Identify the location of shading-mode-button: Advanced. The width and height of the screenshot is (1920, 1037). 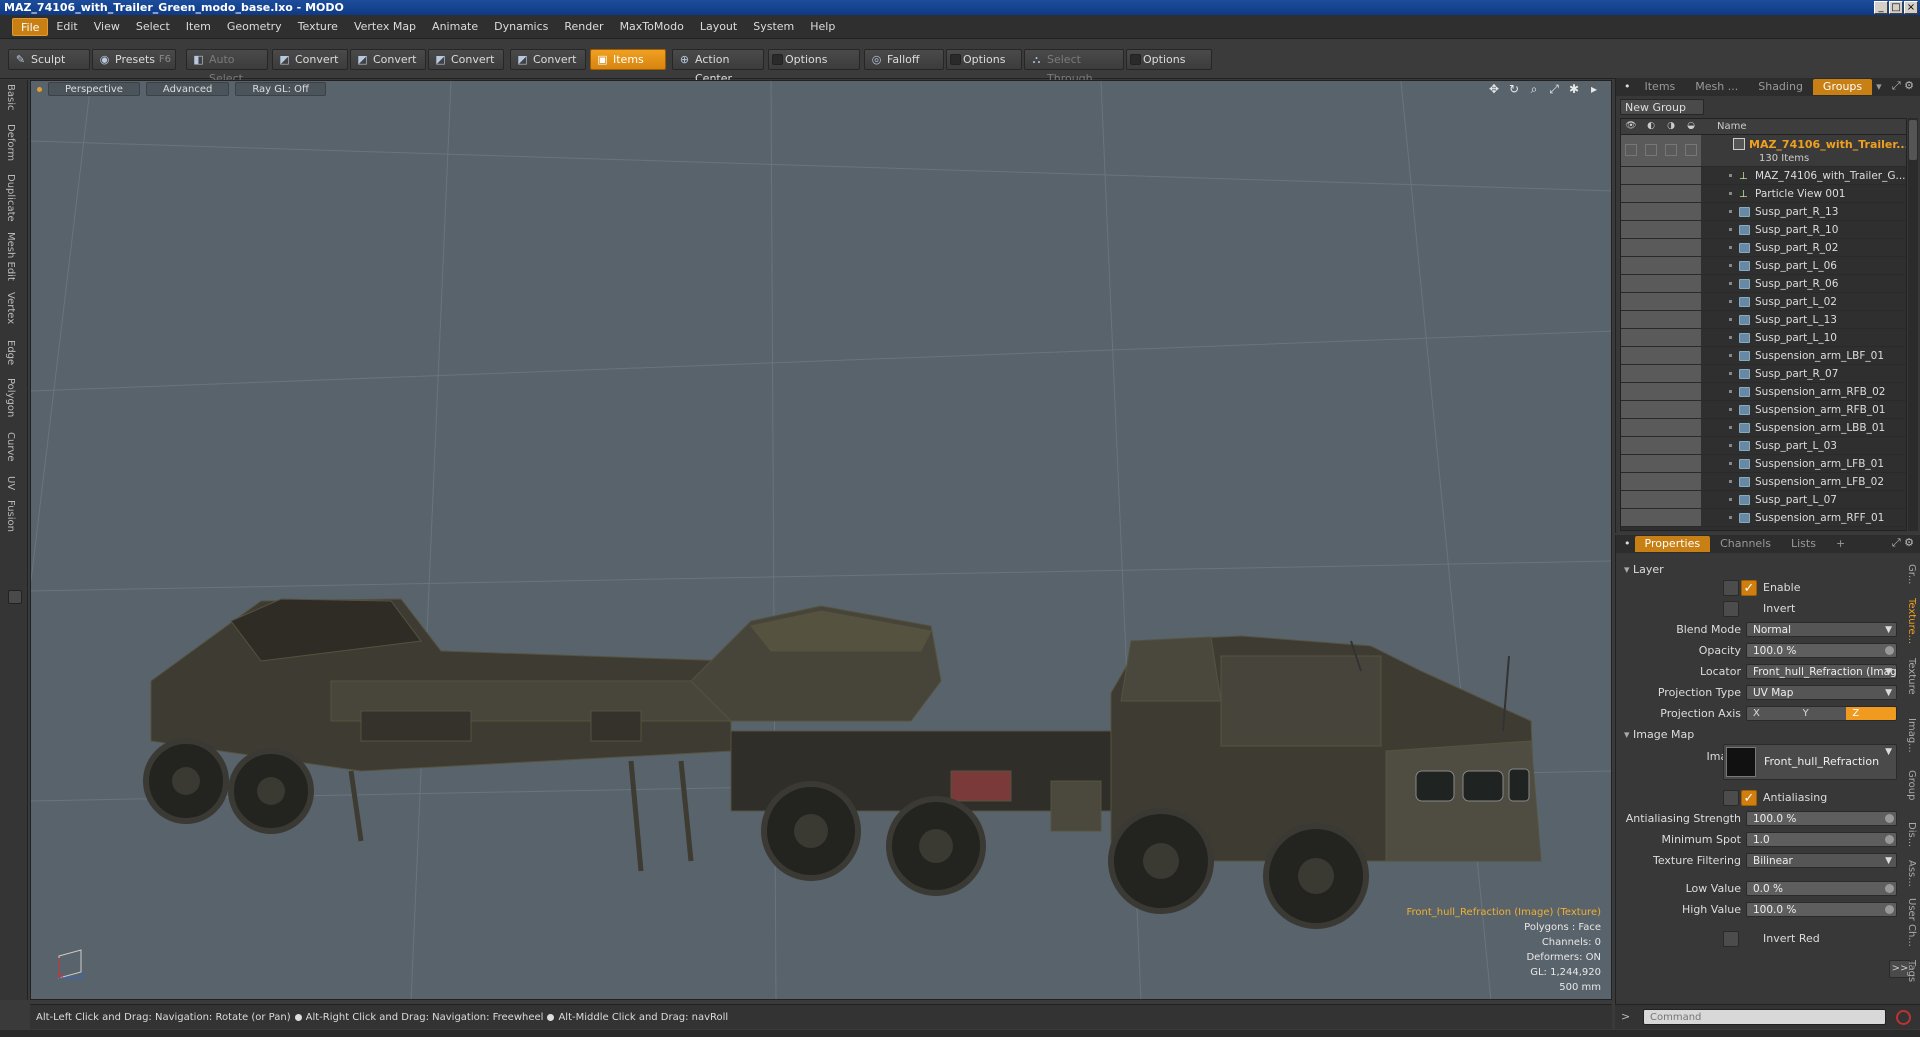
(187, 89).